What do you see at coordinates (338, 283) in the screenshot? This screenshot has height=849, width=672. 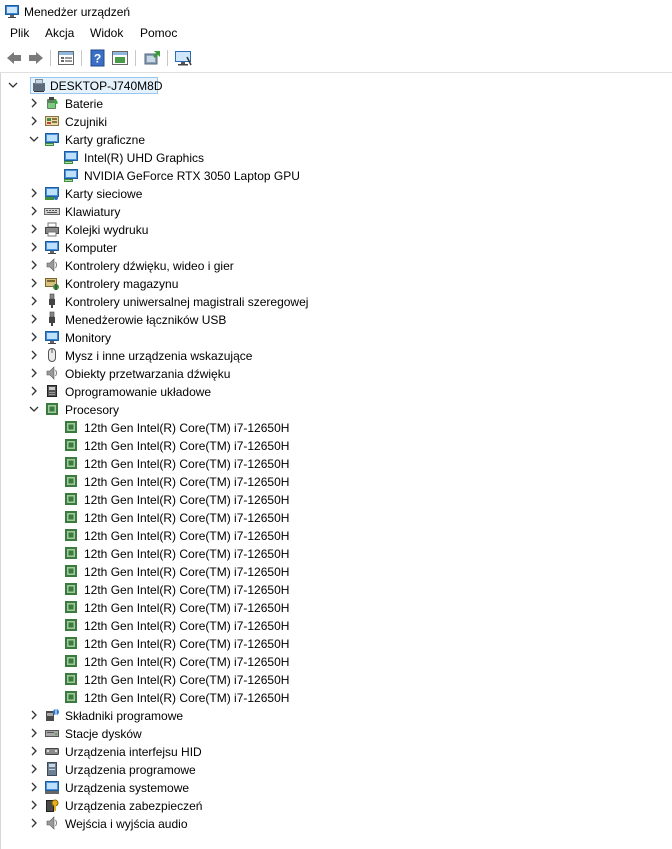 I see `tree-category: Kontrolery magazynu` at bounding box center [338, 283].